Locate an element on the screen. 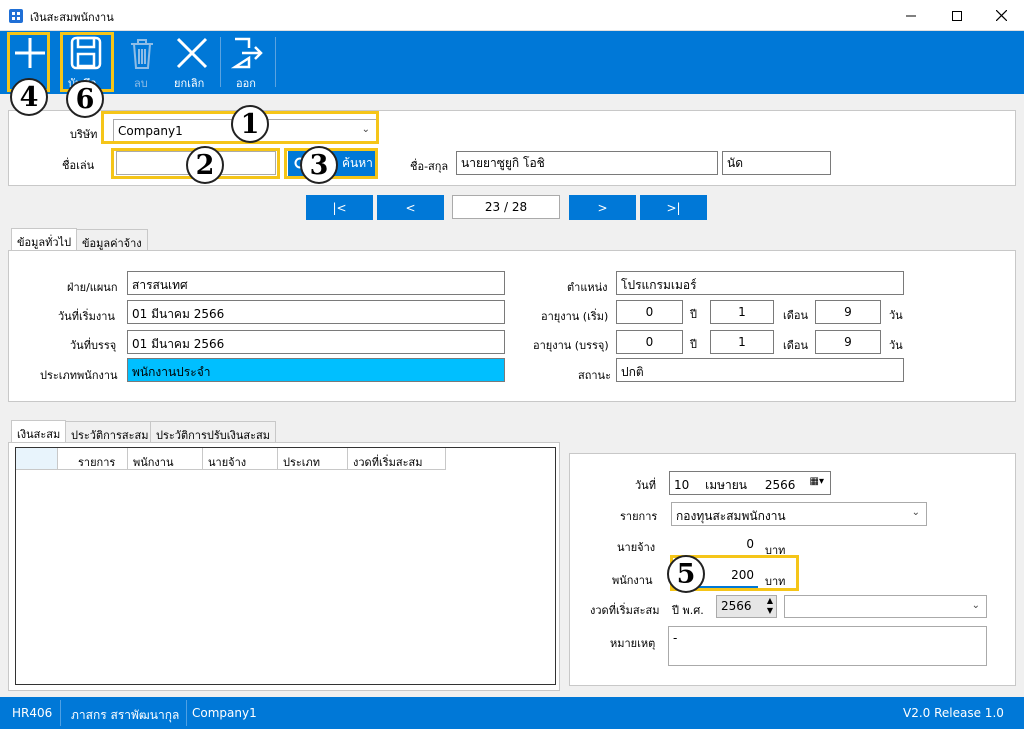  toolbar: บันทึก ลบ ยกเลิก ออก is located at coordinates (512, 62).